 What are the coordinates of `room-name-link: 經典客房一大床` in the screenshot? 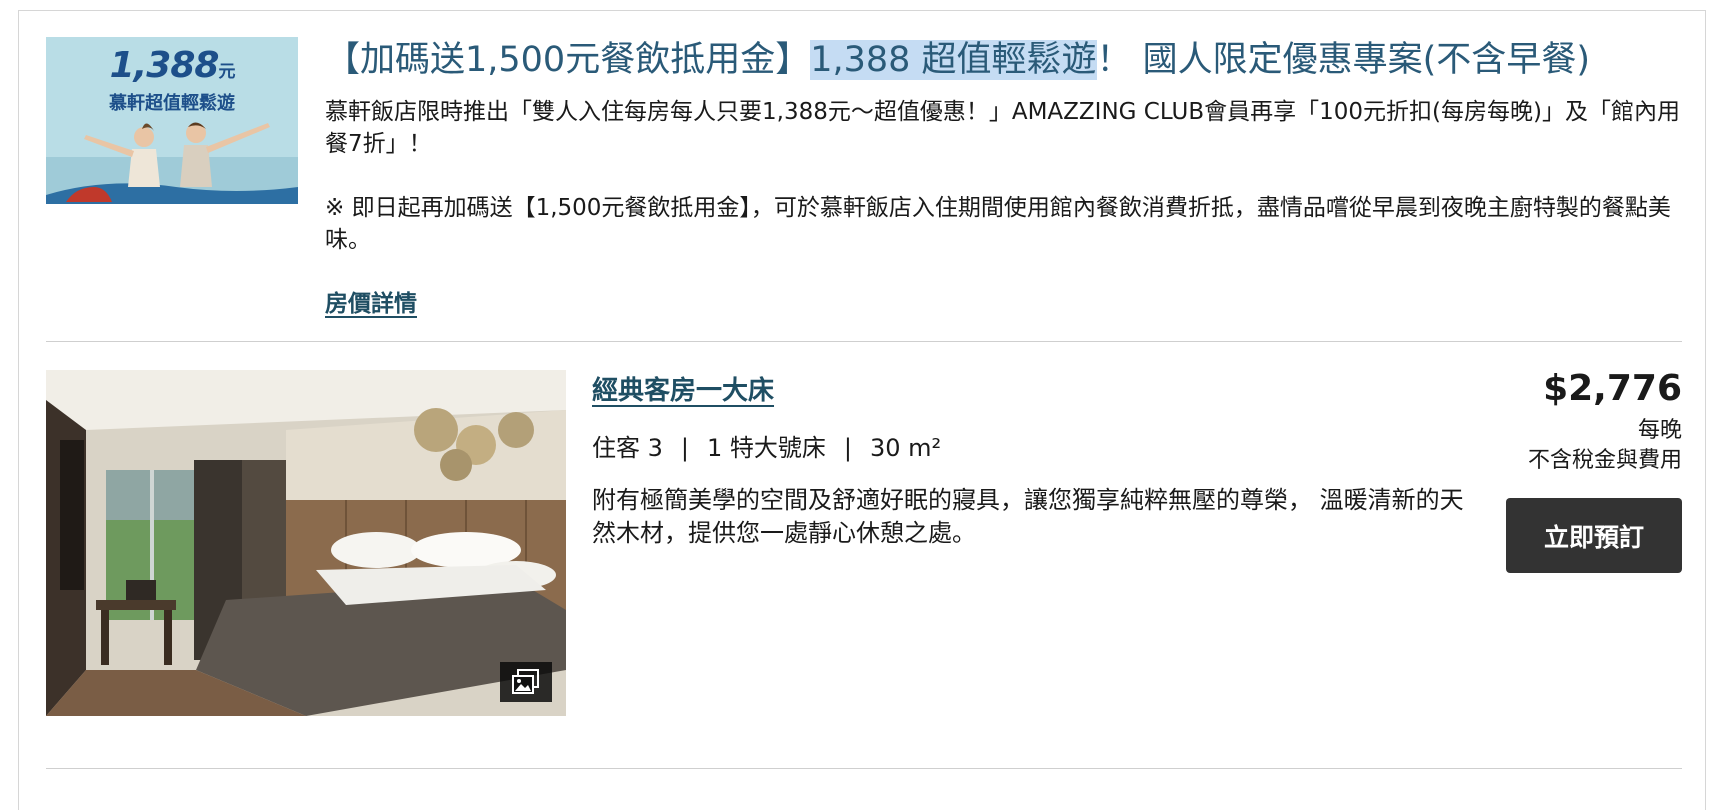 It's located at (683, 388).